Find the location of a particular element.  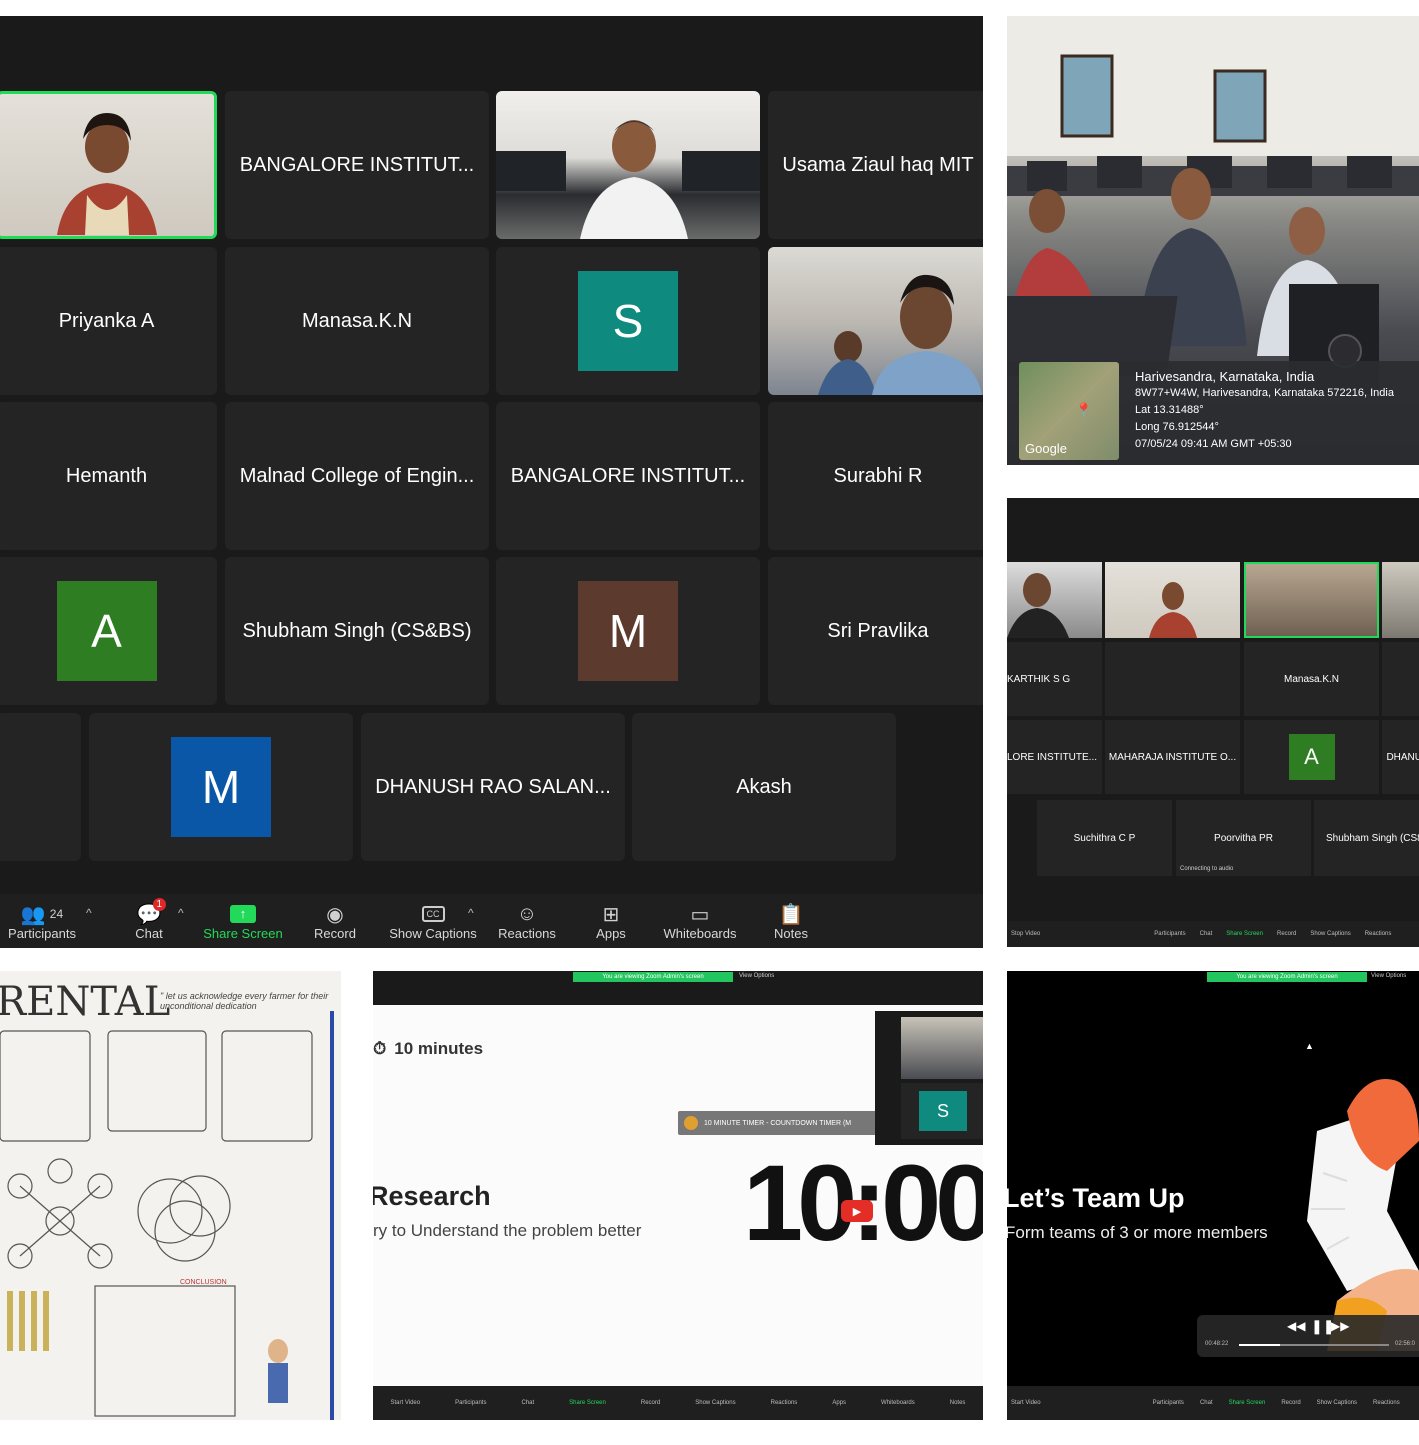

participant-tile: Sri Pravlika is located at coordinates (875, 631).